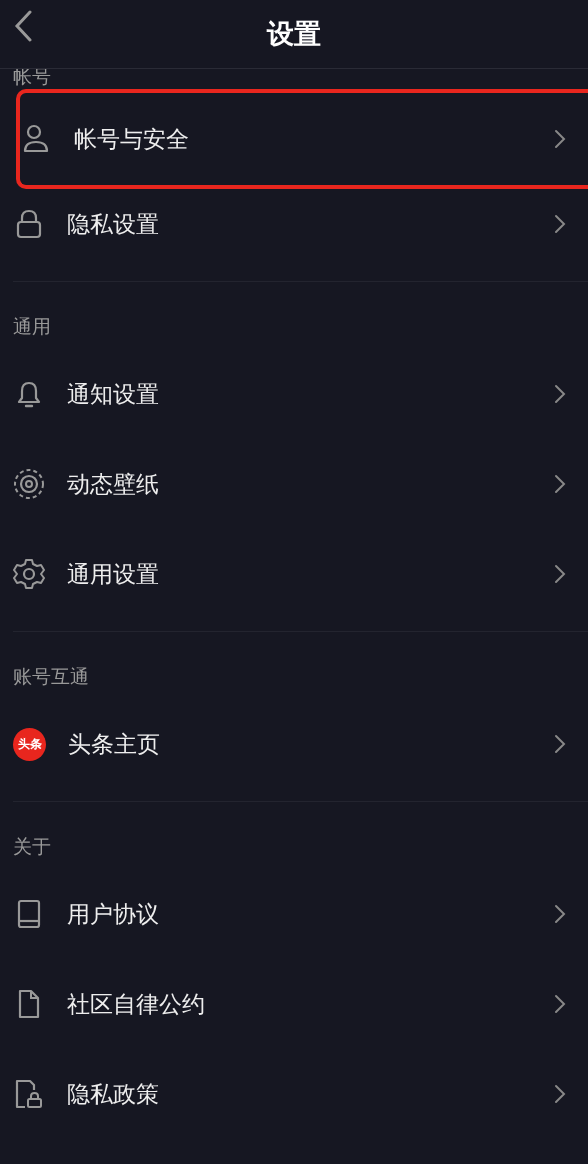  I want to click on settings-item: 通用设置, so click(294, 574).